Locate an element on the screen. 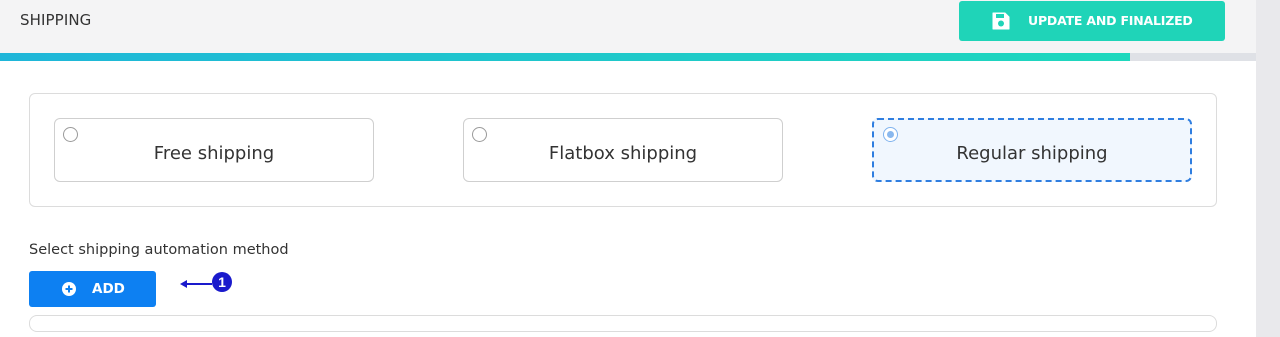 Image resolution: width=1280 pixels, height=337 pixels. option-flatbox-shipping: Flatbox shipping is located at coordinates (623, 150).